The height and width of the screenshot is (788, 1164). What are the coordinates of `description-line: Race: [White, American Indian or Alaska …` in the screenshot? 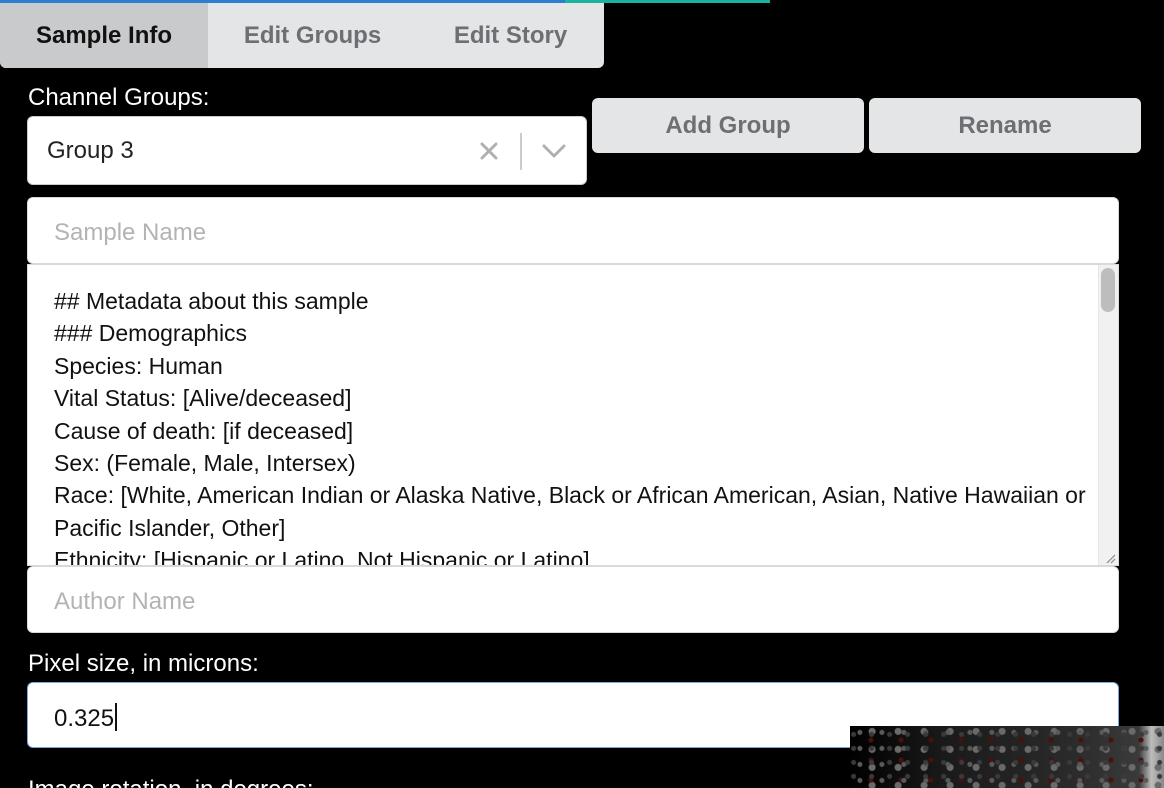 It's located at (570, 511).